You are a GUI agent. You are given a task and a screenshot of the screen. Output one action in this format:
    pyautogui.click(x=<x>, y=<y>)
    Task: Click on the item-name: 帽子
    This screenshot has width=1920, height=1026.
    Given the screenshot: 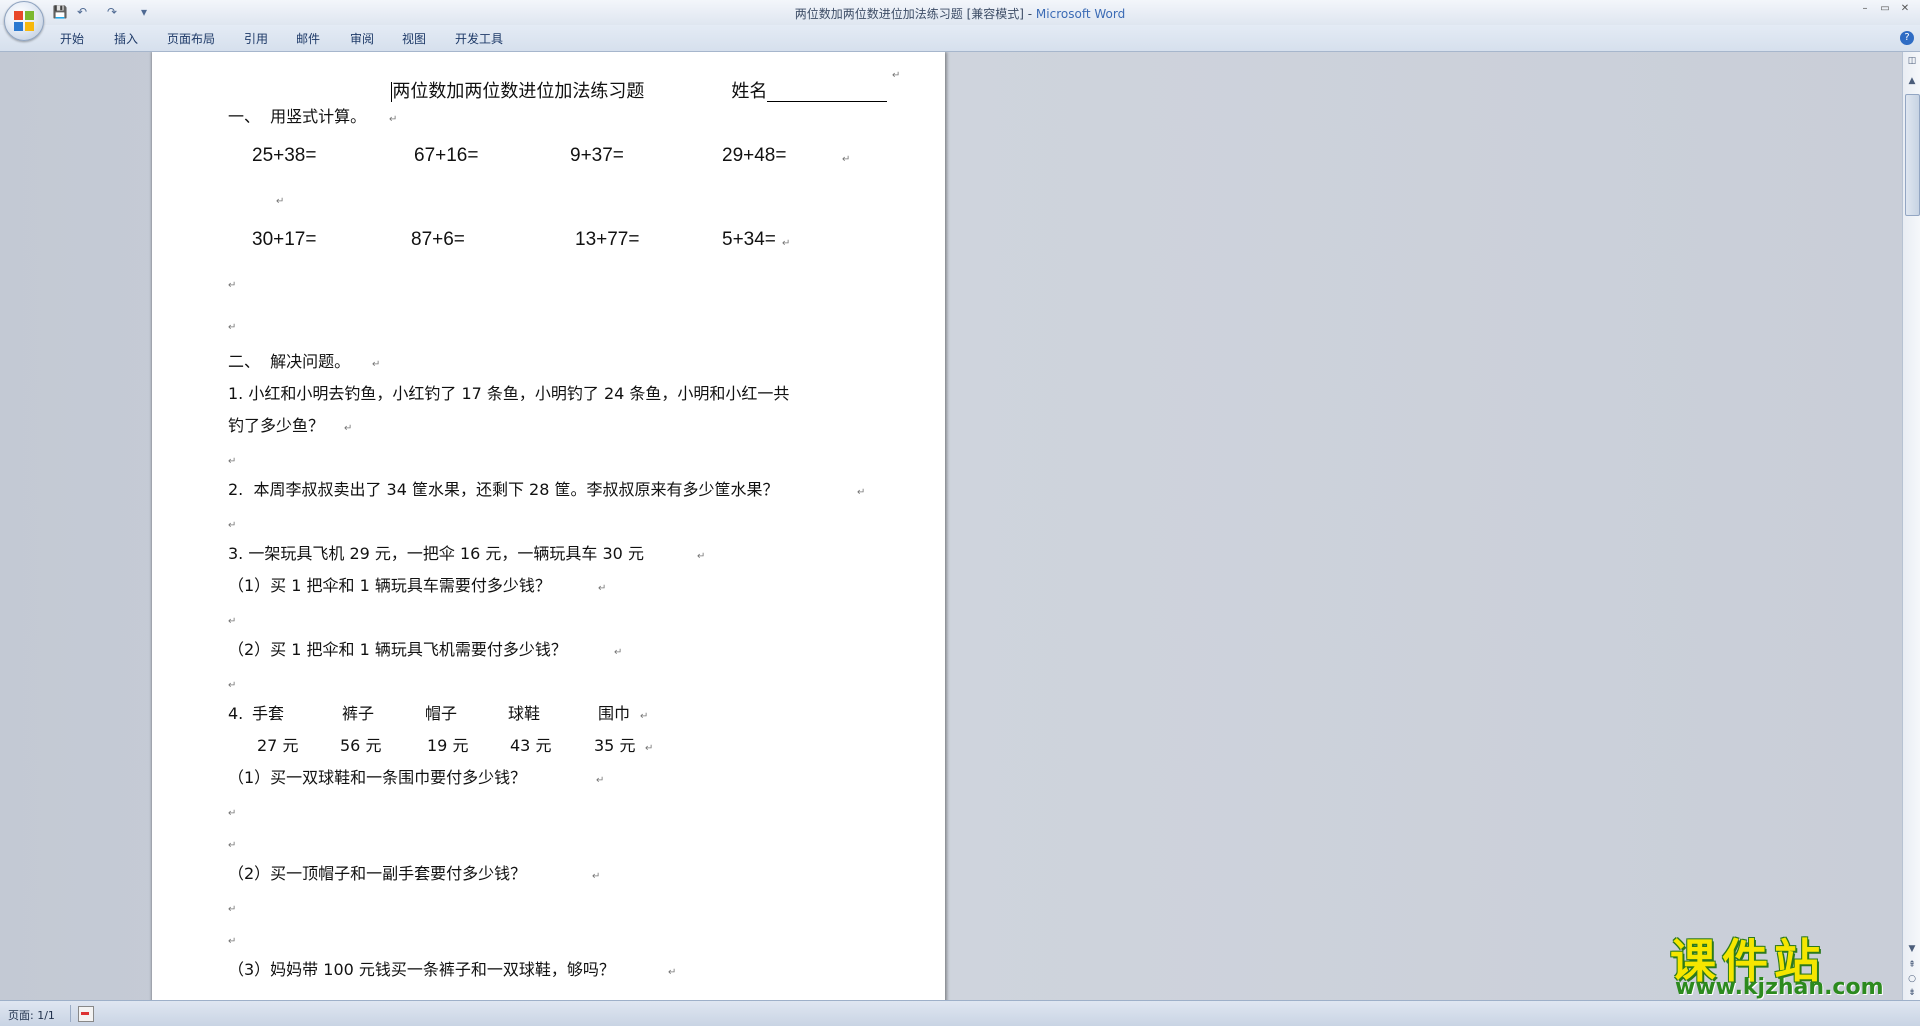 What is the action you would take?
    pyautogui.click(x=441, y=713)
    